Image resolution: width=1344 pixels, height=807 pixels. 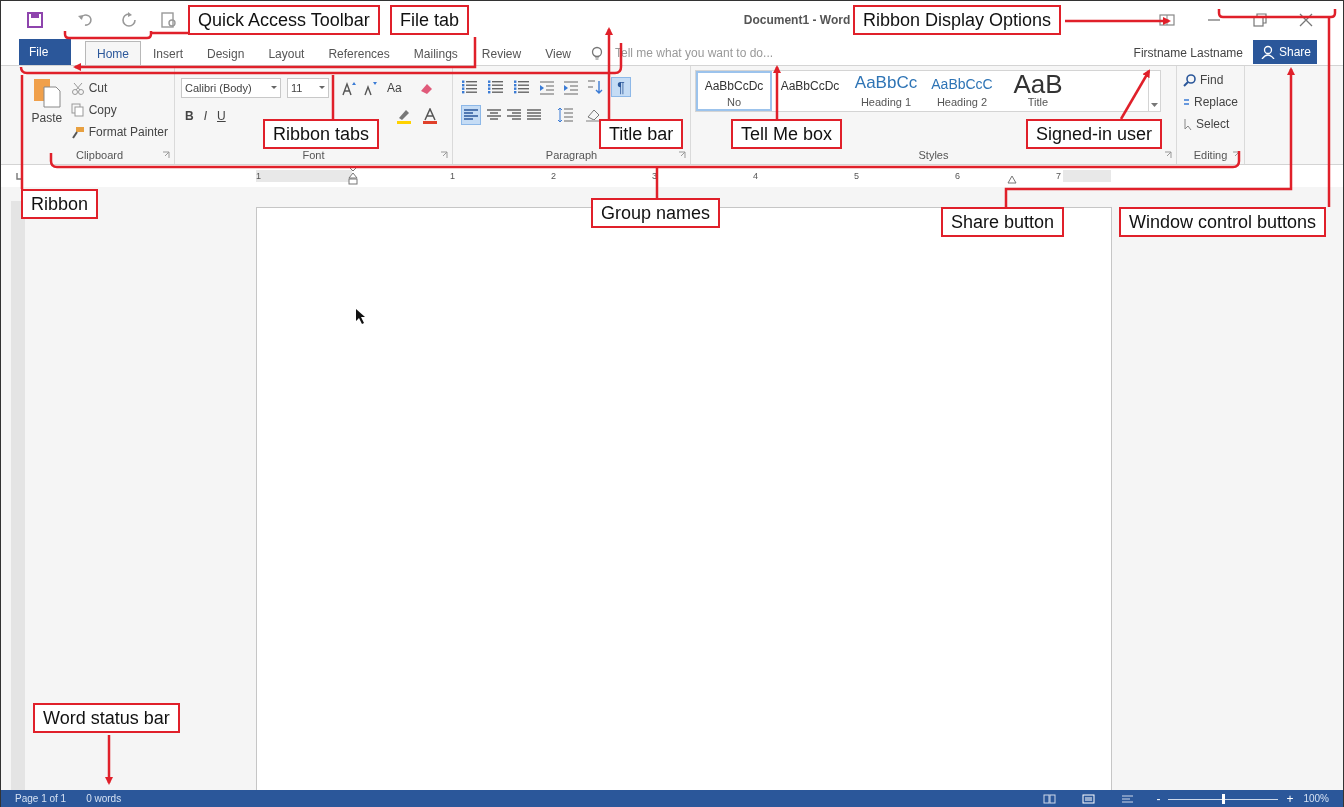 I want to click on group-name: Editing, so click(x=1210, y=155).